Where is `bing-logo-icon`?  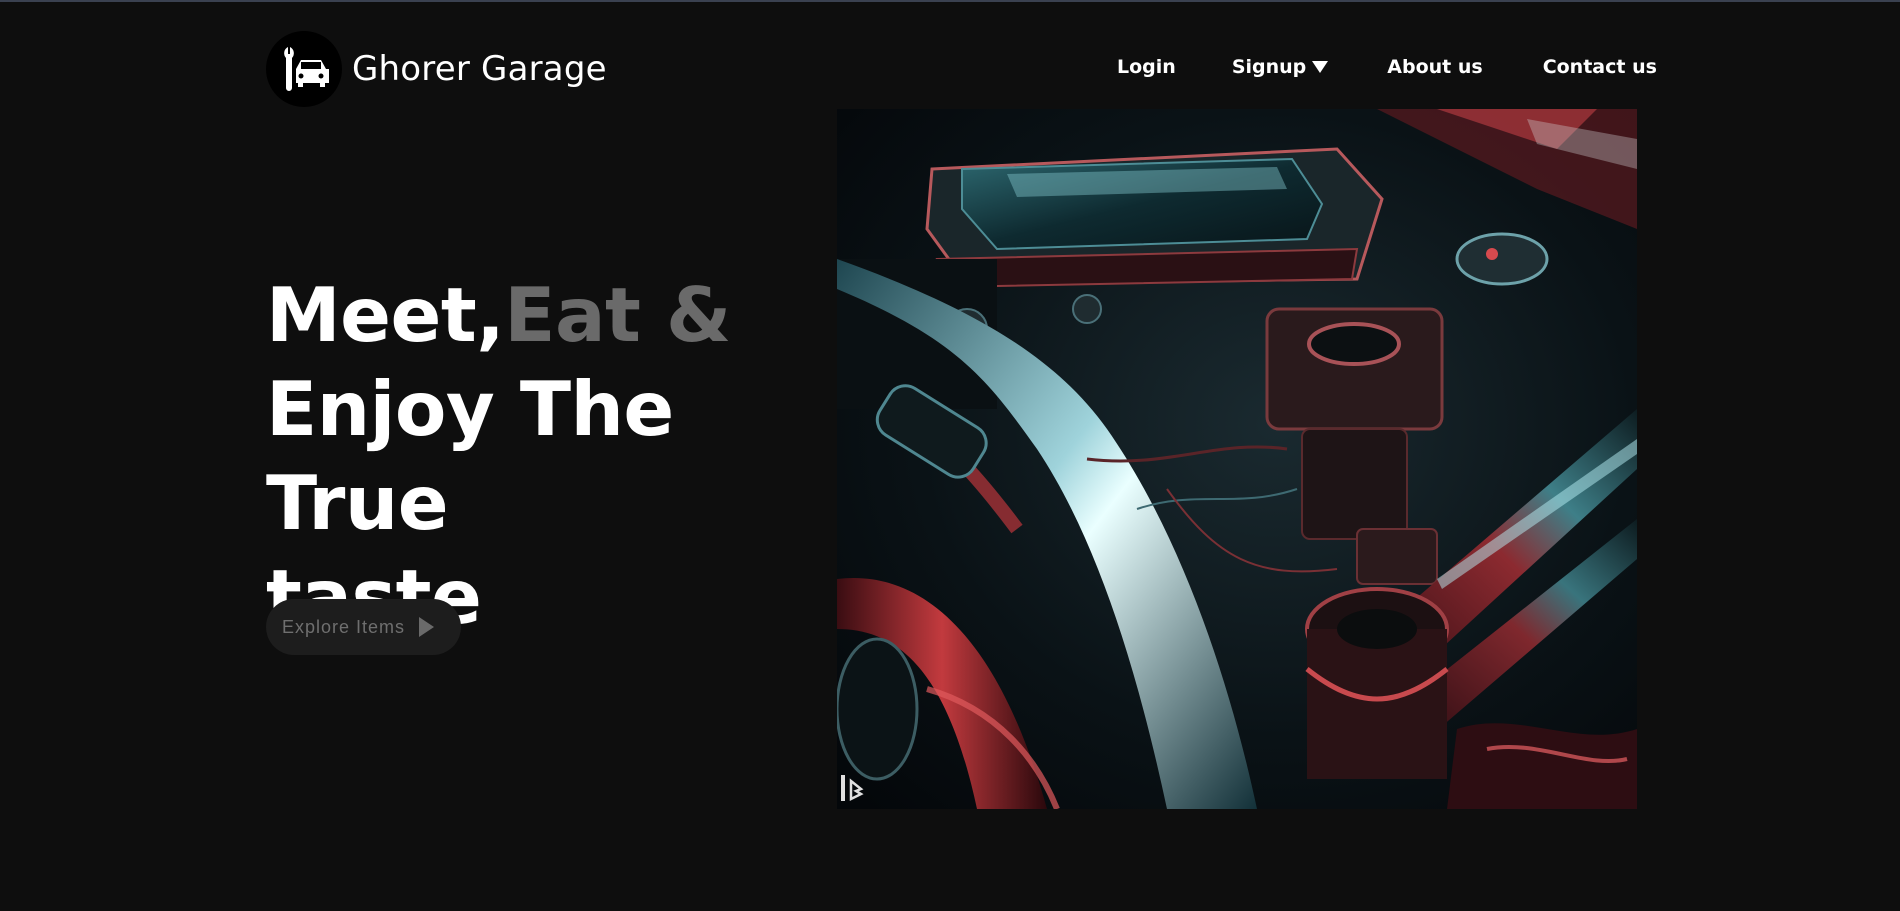
bing-logo-icon is located at coordinates (854, 788).